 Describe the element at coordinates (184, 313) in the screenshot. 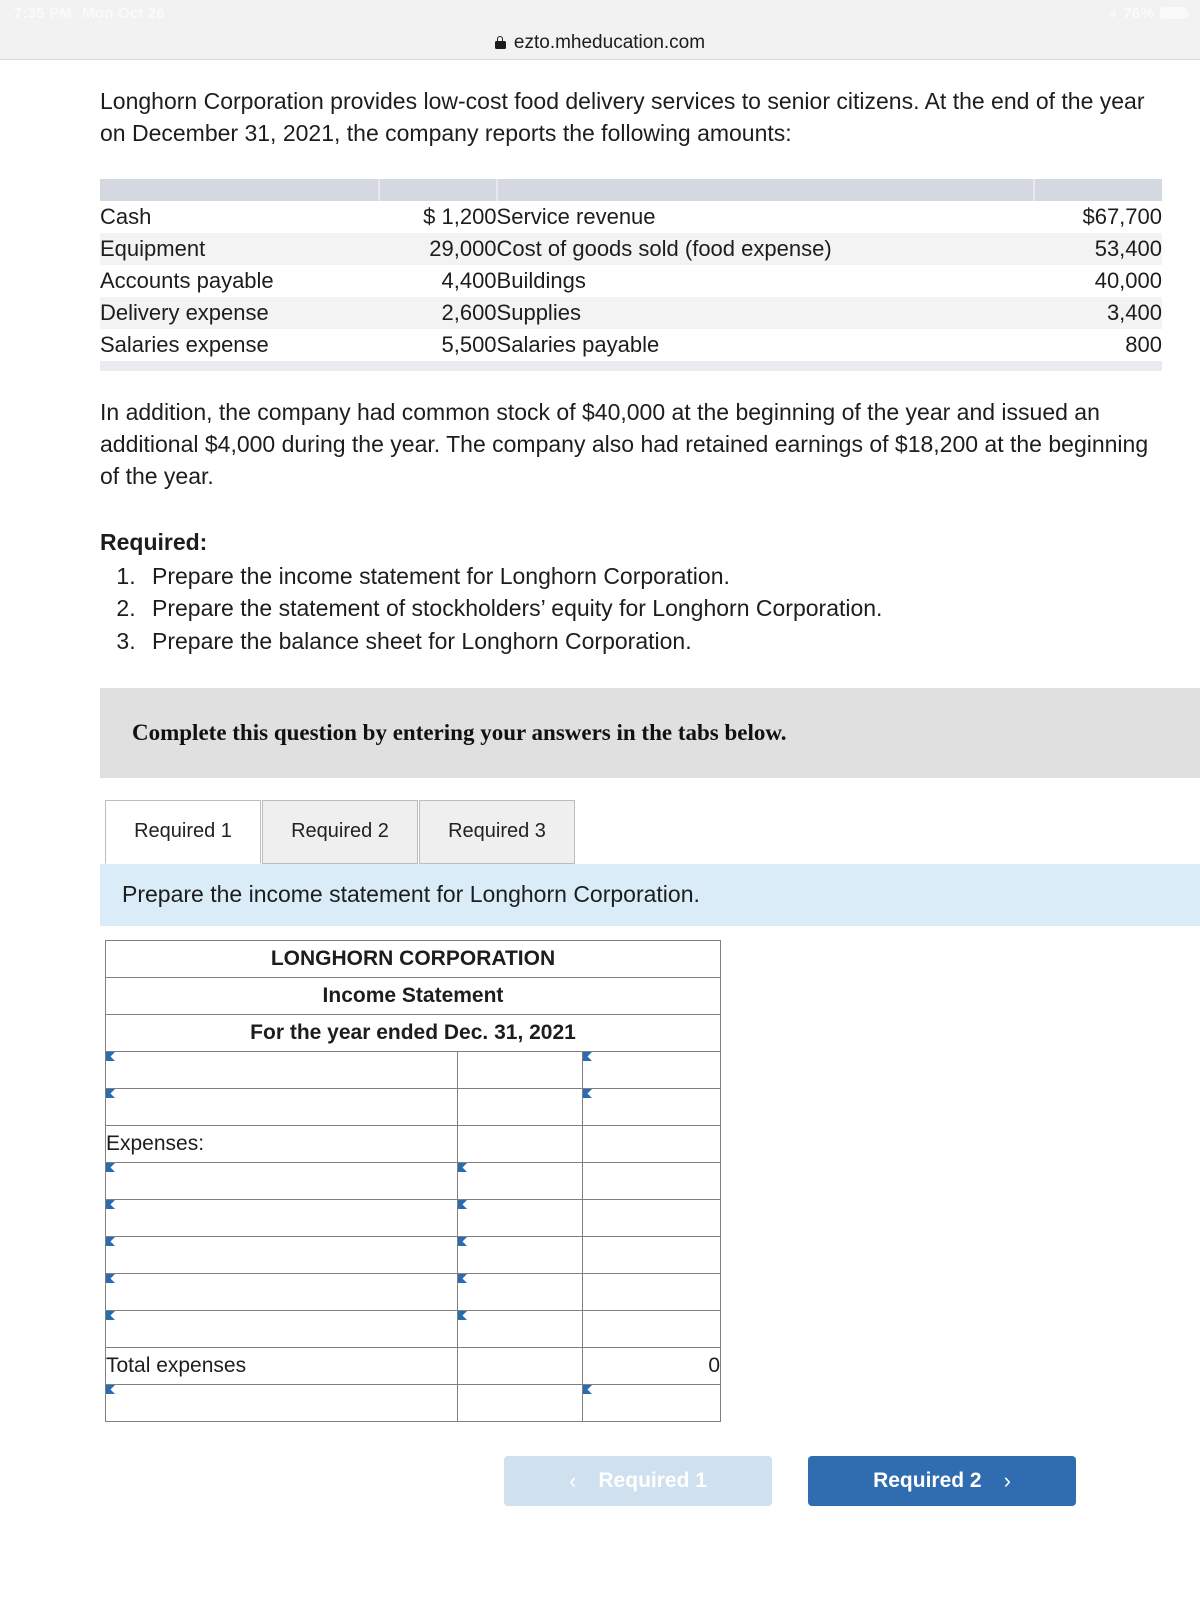

I see `amounts-label-left: Delivery expense` at that location.